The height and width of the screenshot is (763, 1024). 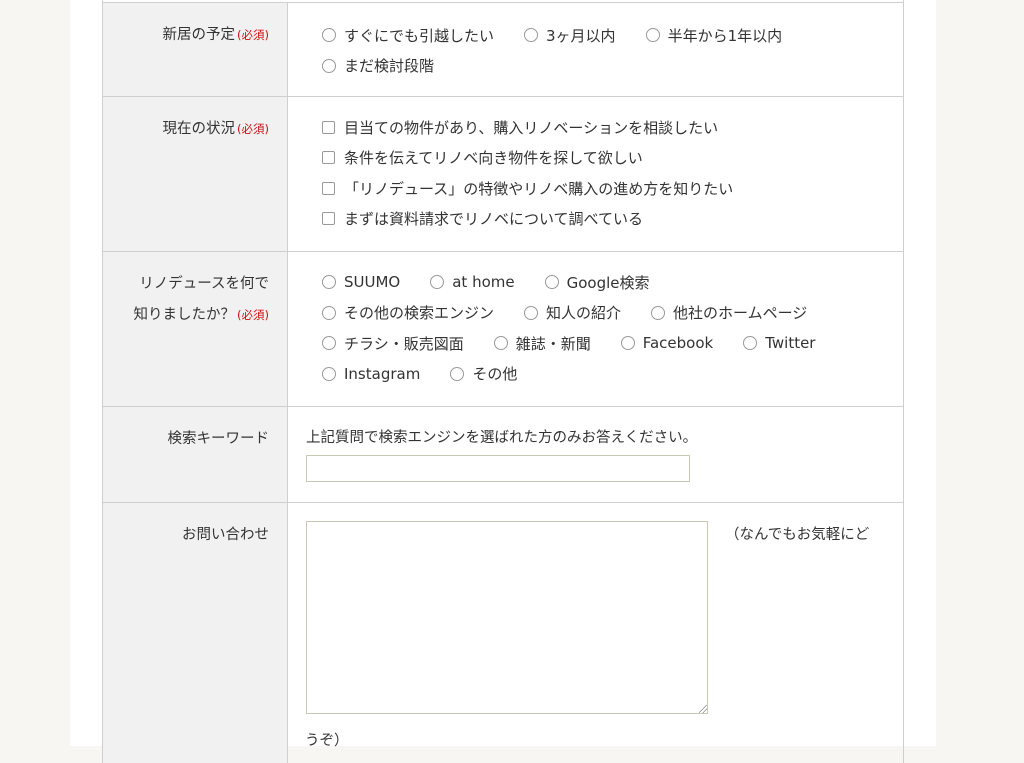 I want to click on inquiry-aside-tail: うぞ）, so click(x=327, y=741).